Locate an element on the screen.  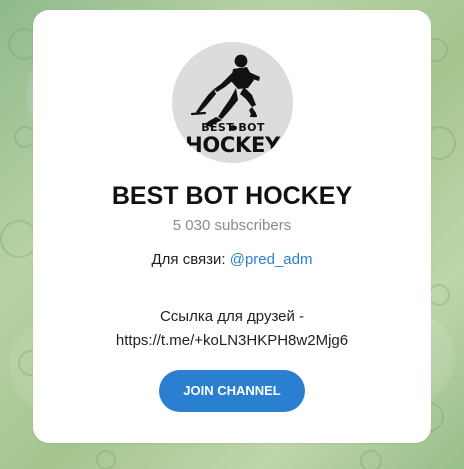
contact-label: Для связи: is located at coordinates (190, 259).